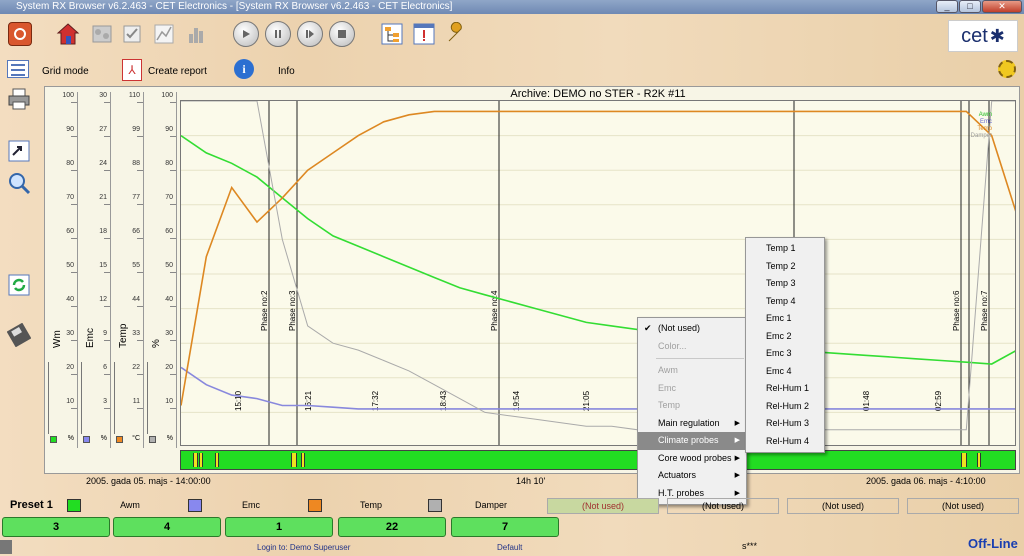  I want to click on info-button: Info, so click(286, 71).